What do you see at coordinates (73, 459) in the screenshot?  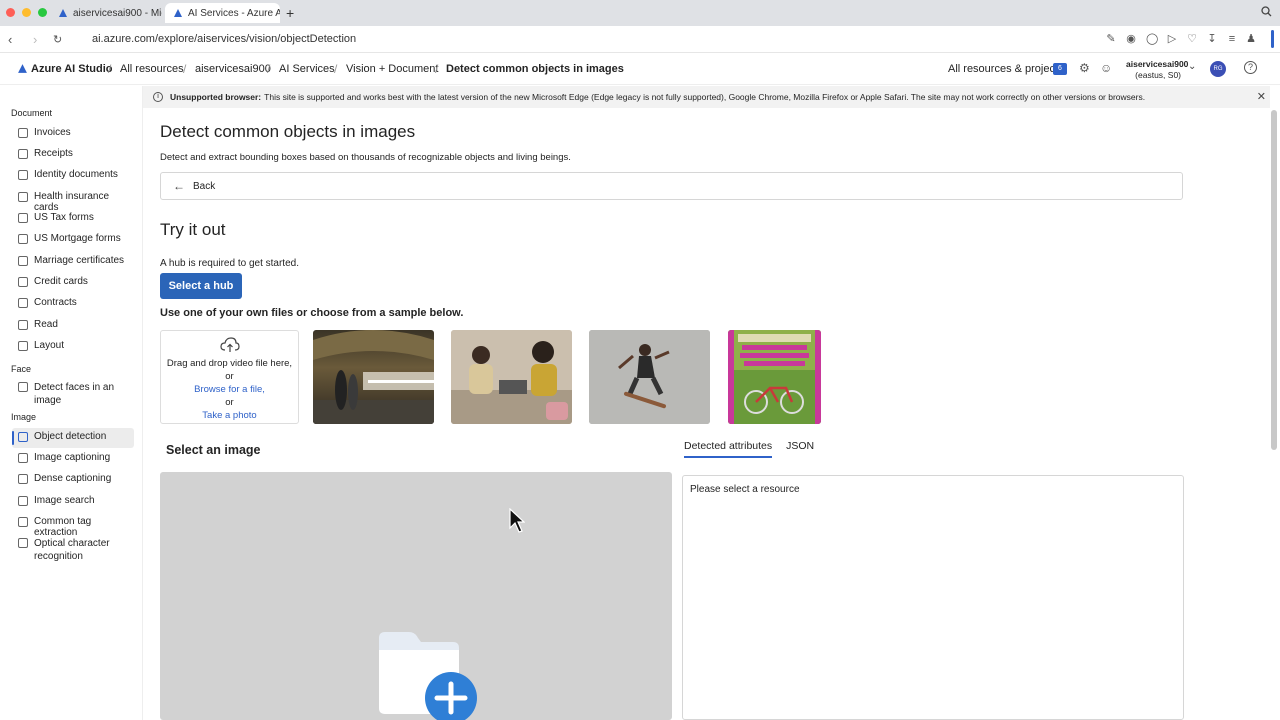 I see `sidebar-item-image-captioning: Image captioning` at bounding box center [73, 459].